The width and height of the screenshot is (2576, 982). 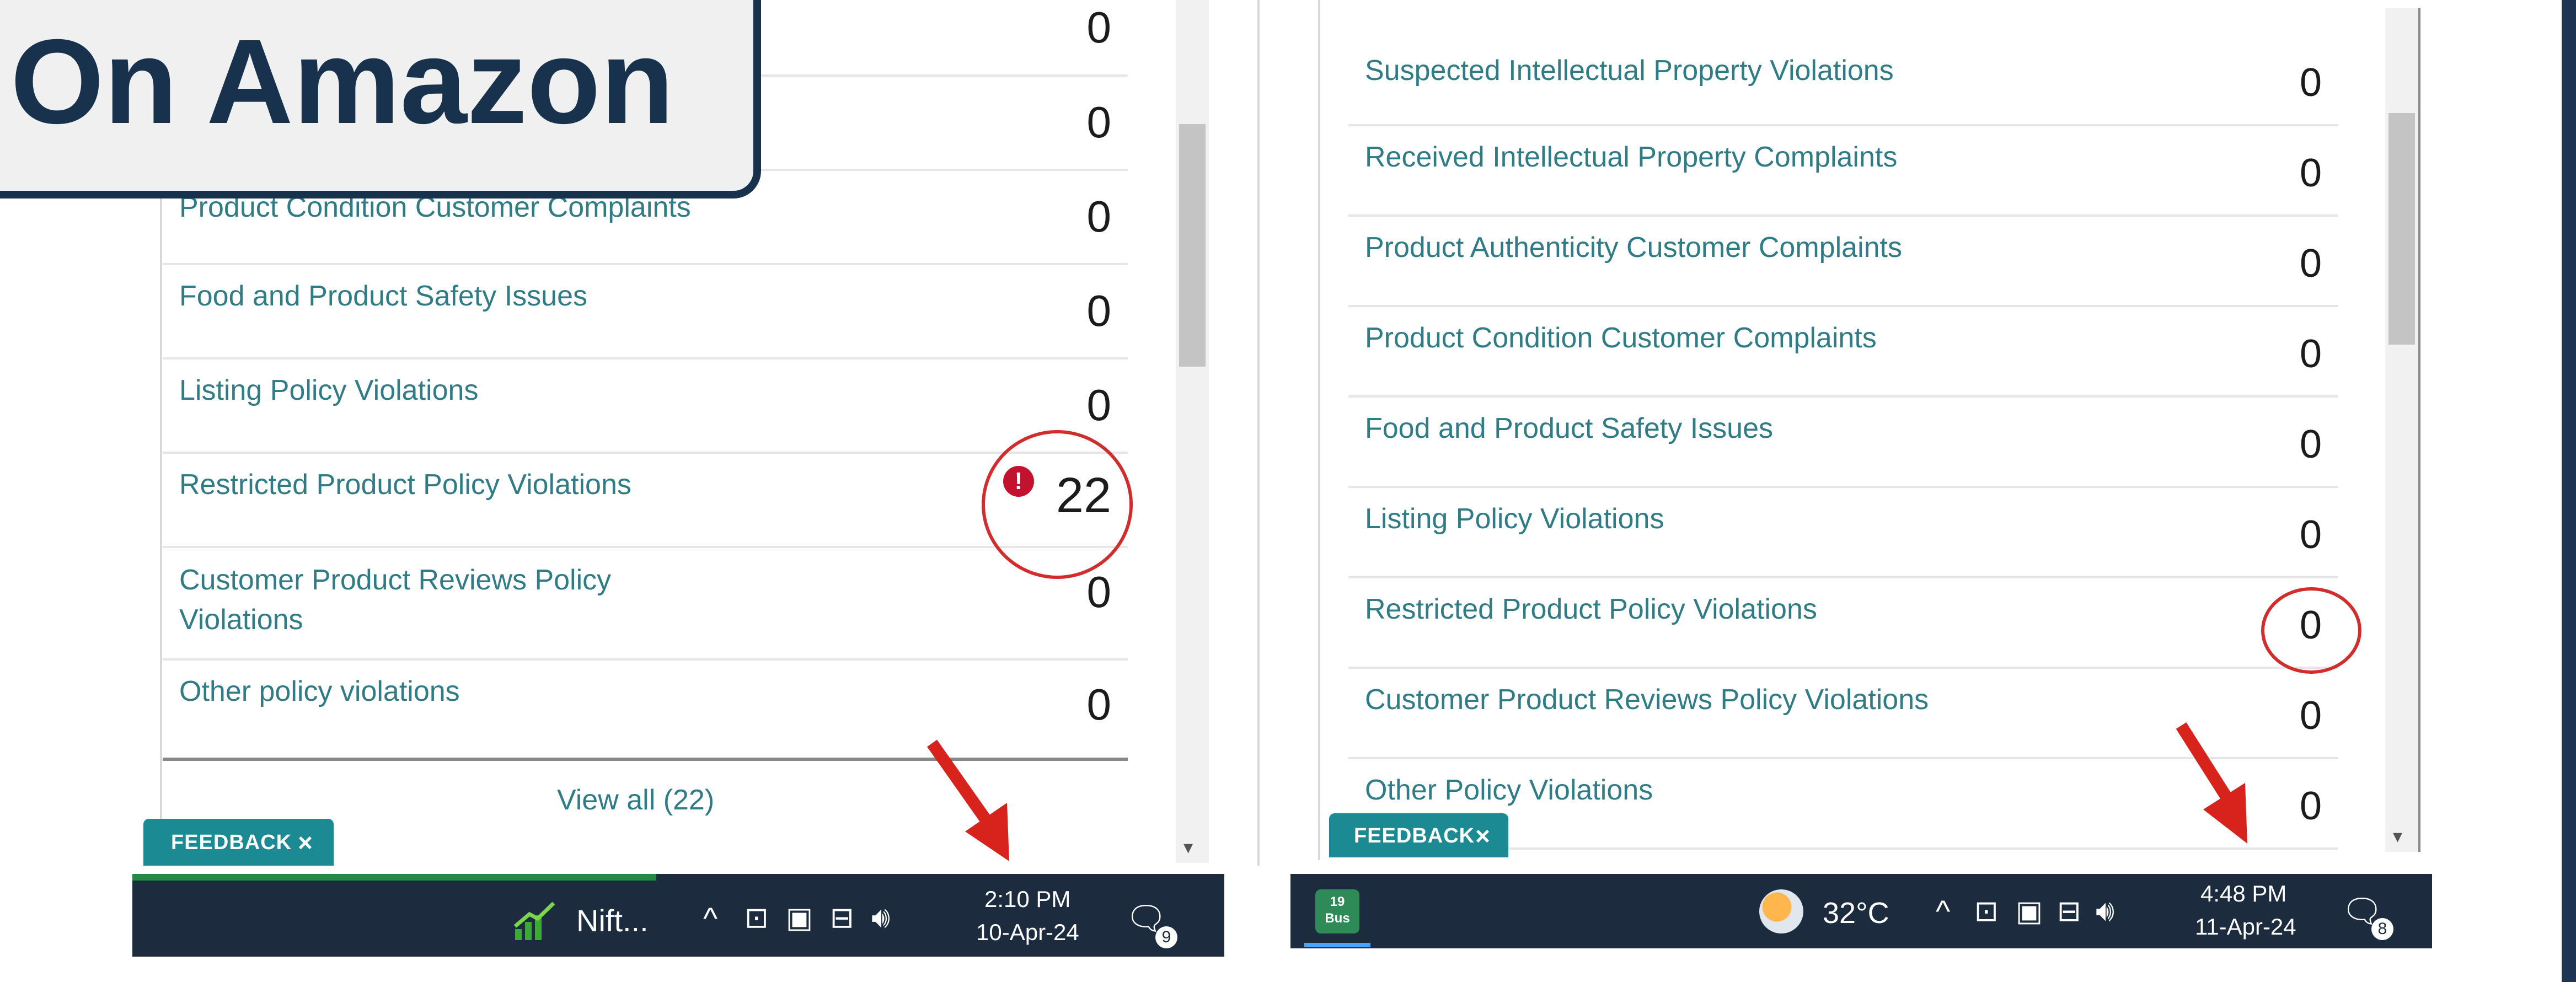 I want to click on row-label: Other policy violations, so click(x=319, y=692).